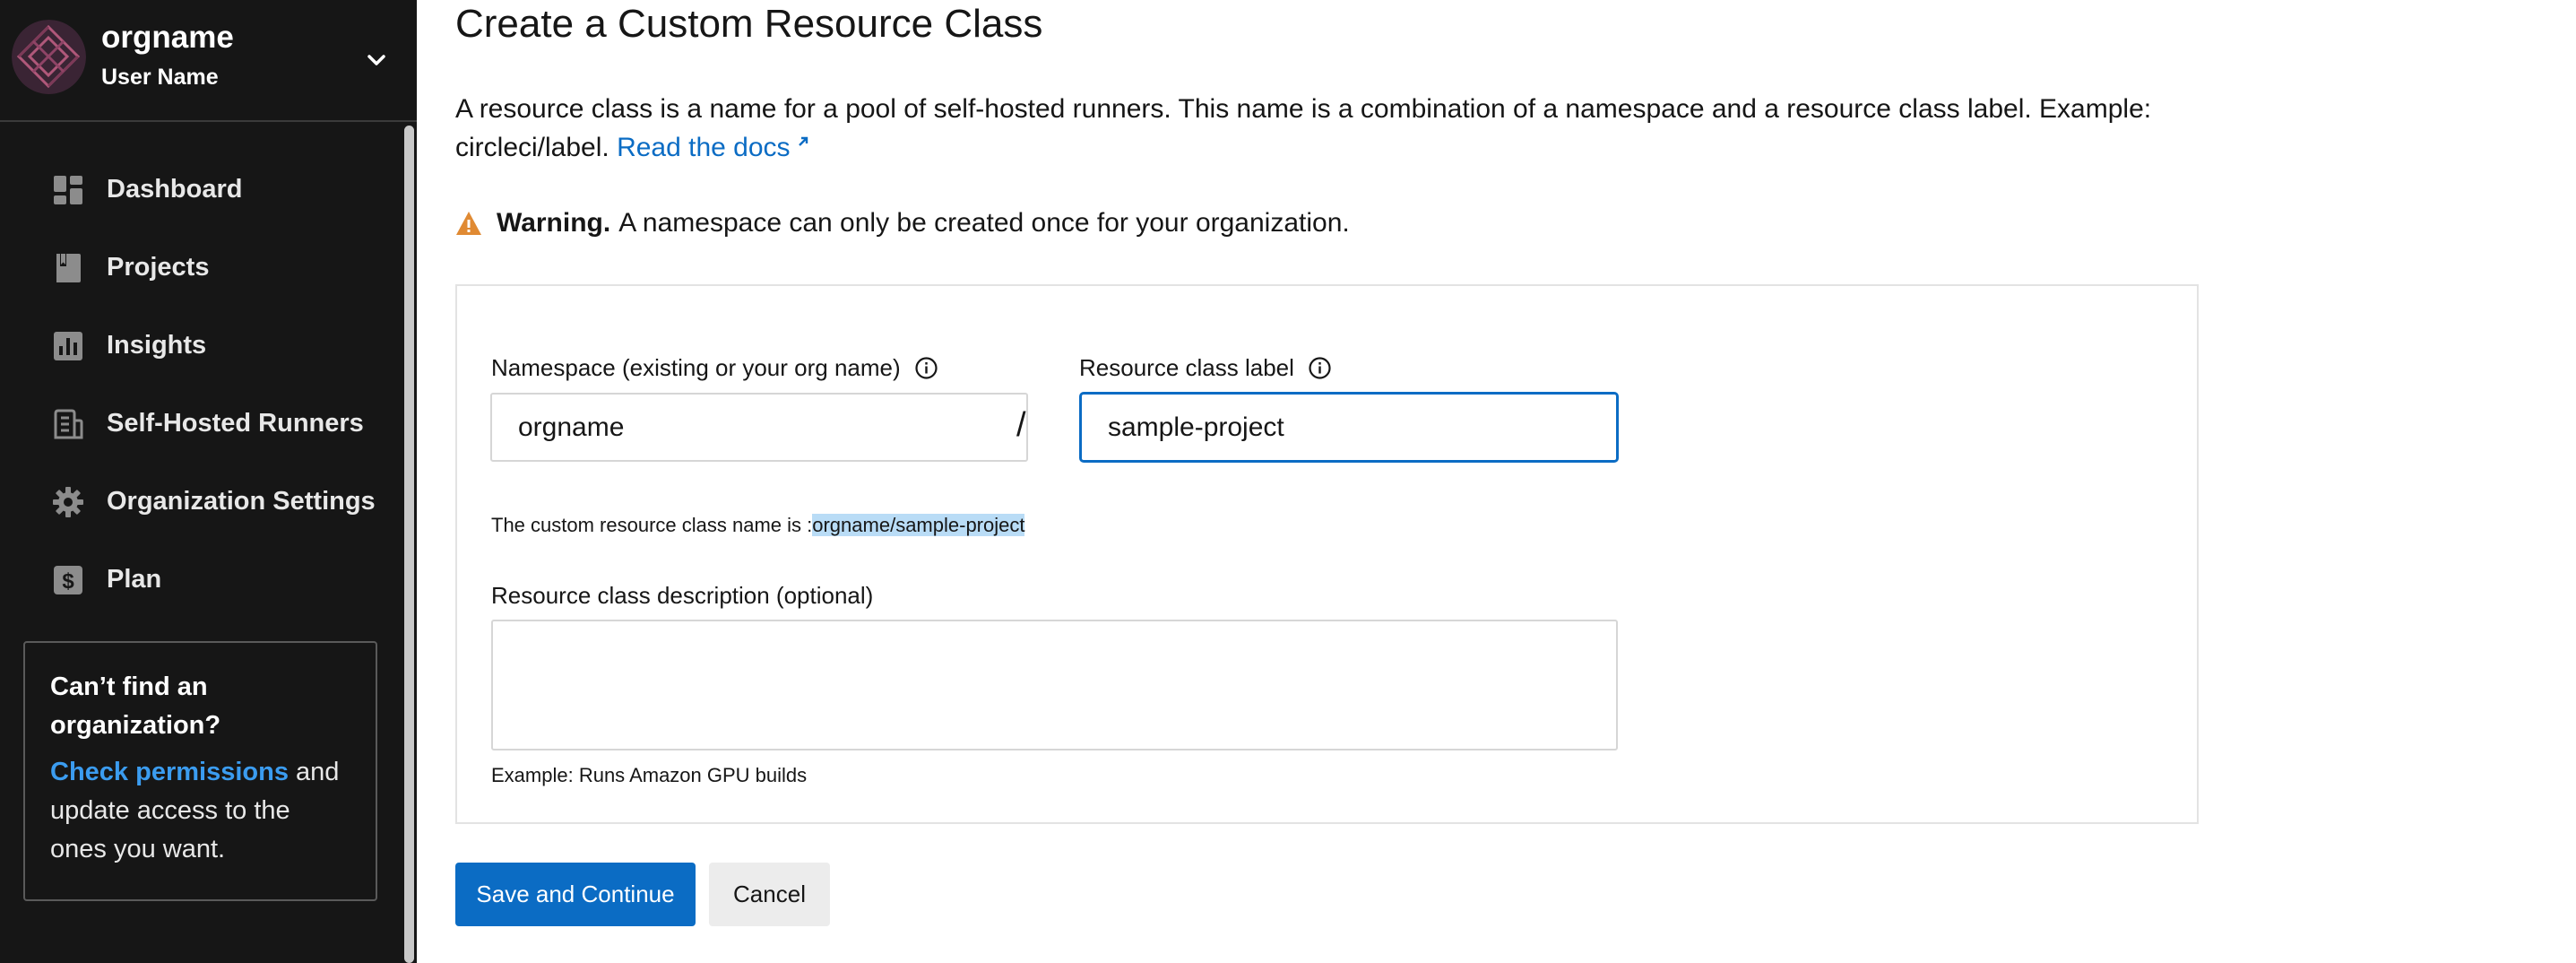  What do you see at coordinates (759, 427) in the screenshot?
I see `namespace-input` at bounding box center [759, 427].